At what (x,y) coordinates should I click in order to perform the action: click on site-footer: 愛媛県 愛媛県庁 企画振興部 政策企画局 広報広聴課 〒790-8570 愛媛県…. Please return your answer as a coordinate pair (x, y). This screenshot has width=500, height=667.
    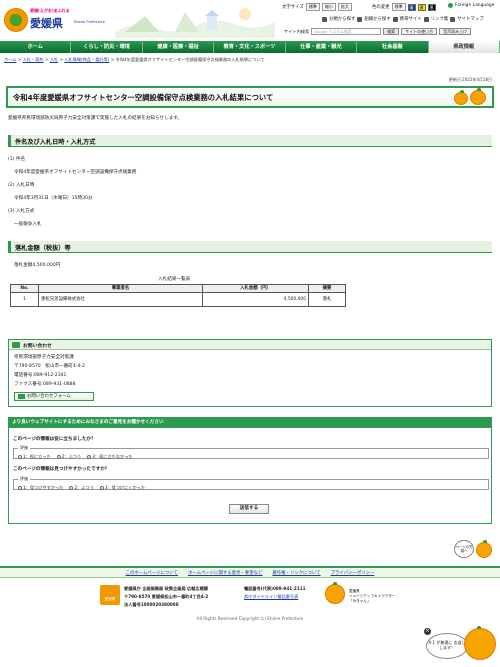
    Looking at the image, I should click on (250, 595).